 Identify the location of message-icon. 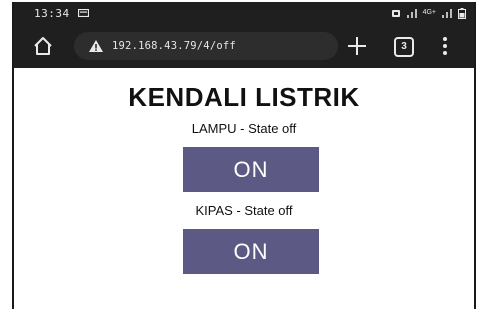
(83, 13).